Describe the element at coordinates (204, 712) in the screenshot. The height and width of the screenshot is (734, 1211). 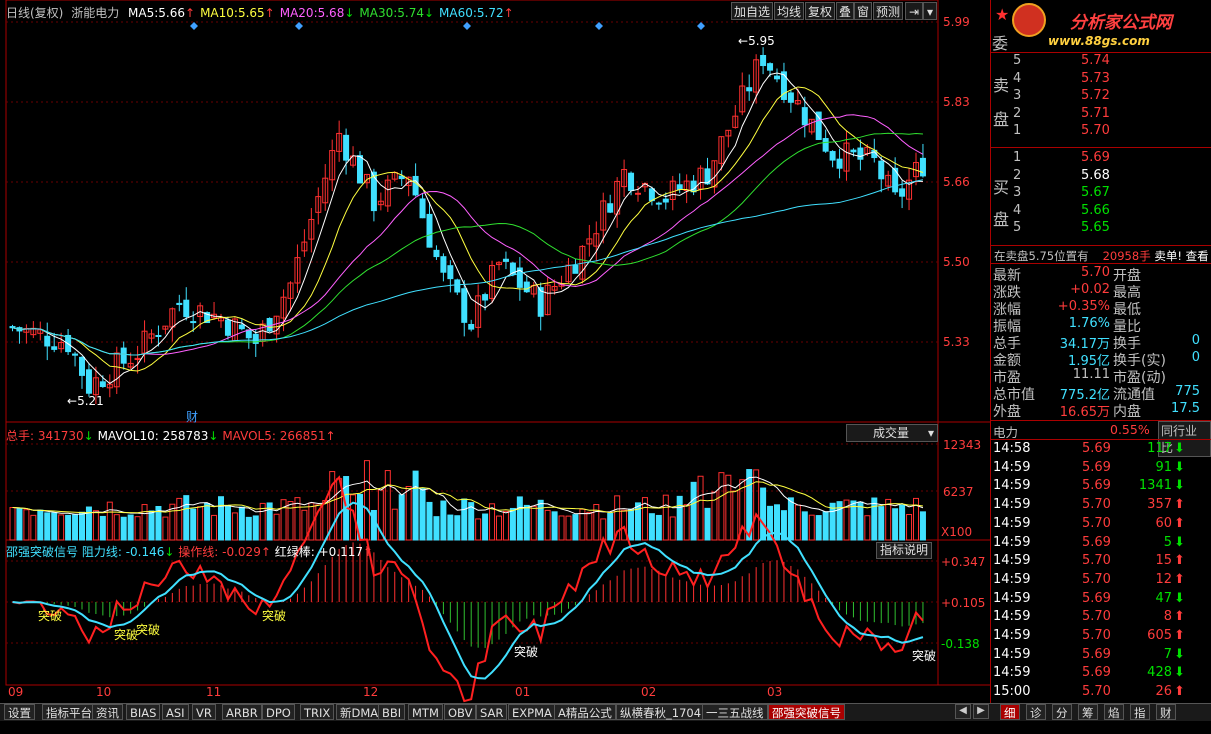
I see `indicator-tab: VR` at that location.